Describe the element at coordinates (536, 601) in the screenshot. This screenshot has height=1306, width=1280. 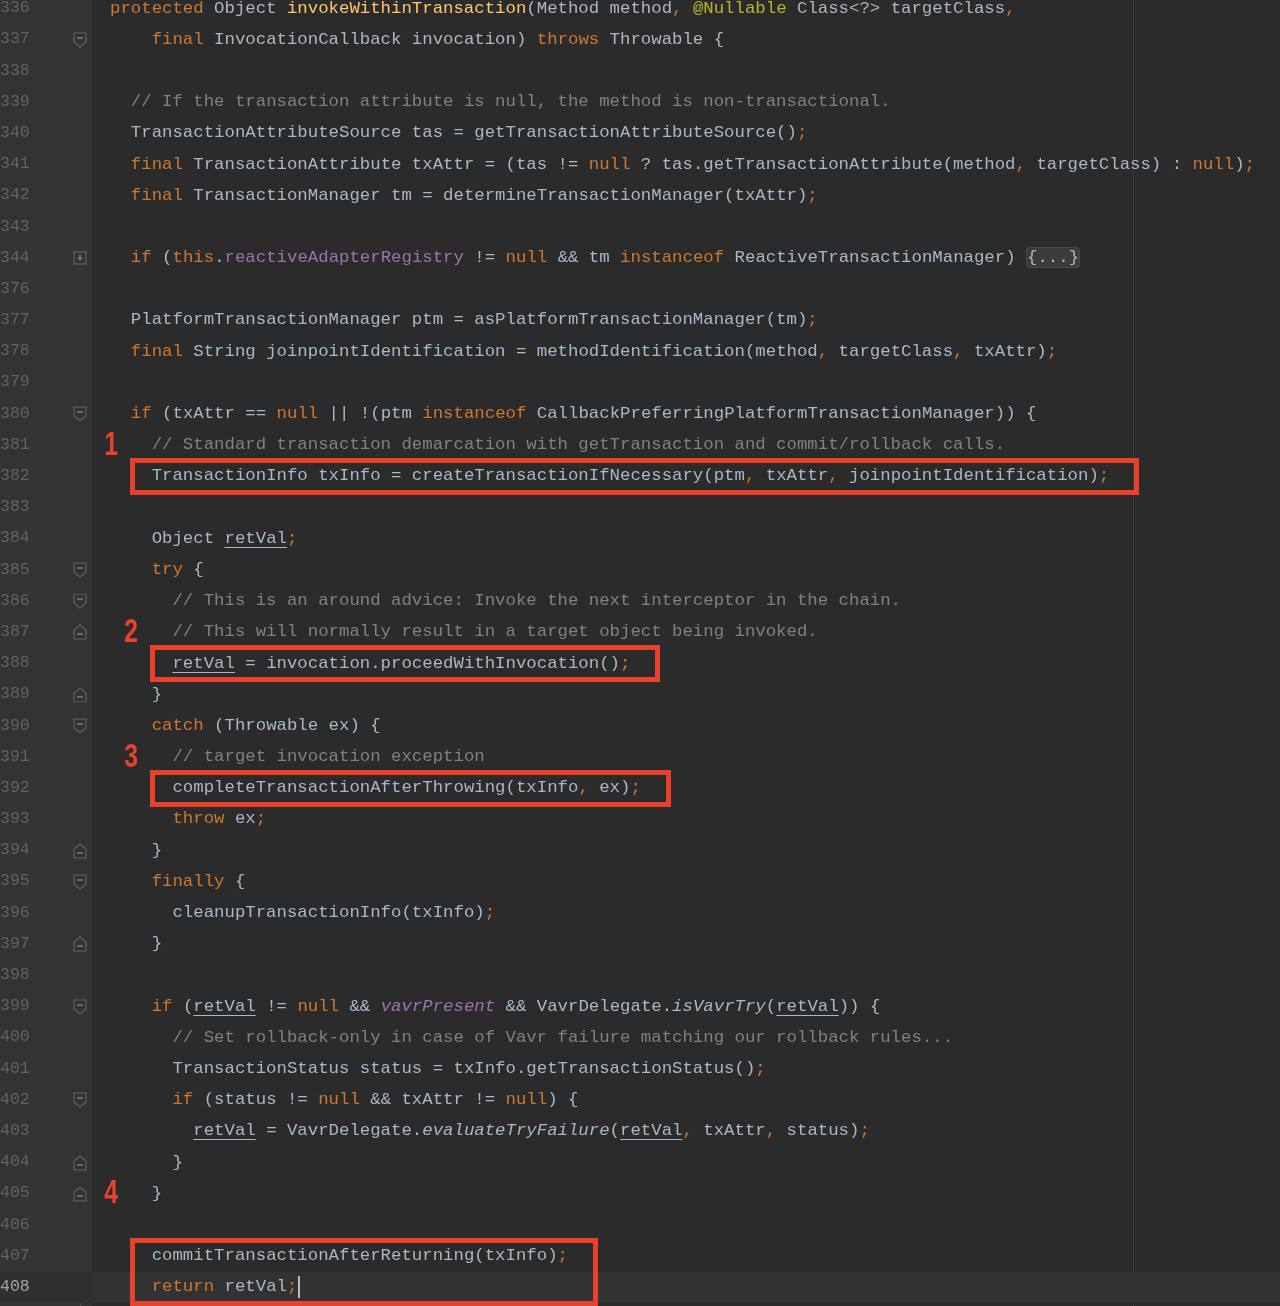
I see `code-line: // This is an around advice: Invoke the next interceptor in the chain.` at that location.